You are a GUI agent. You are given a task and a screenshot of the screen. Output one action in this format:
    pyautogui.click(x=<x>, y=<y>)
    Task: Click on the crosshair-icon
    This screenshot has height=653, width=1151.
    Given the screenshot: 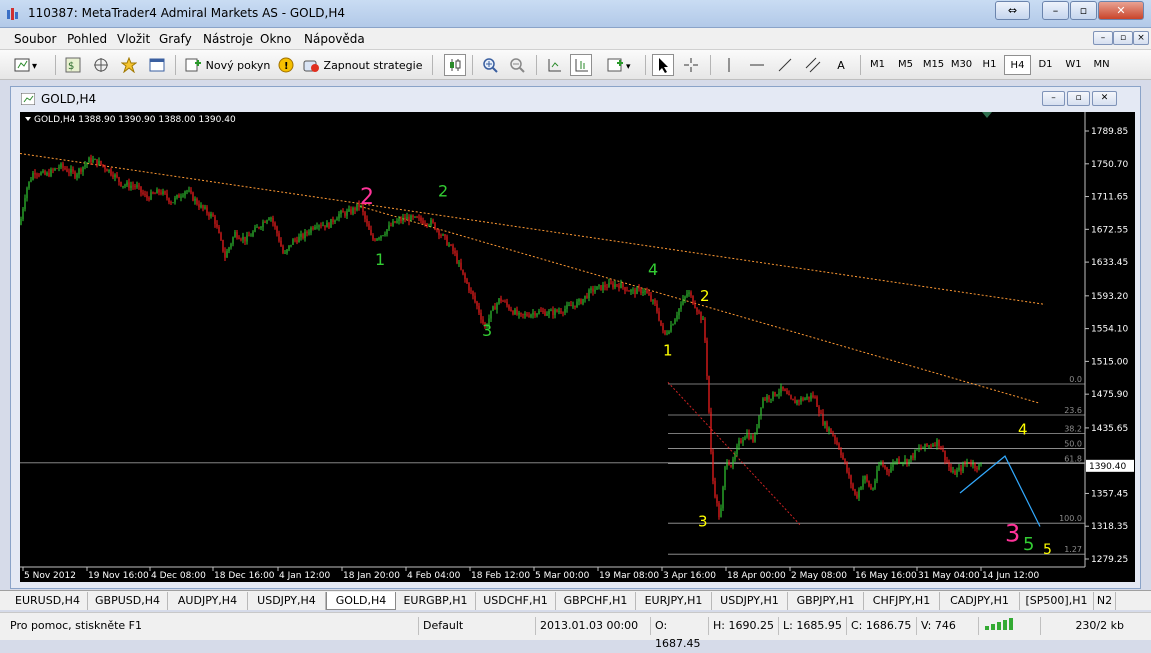 What is the action you would take?
    pyautogui.click(x=691, y=65)
    